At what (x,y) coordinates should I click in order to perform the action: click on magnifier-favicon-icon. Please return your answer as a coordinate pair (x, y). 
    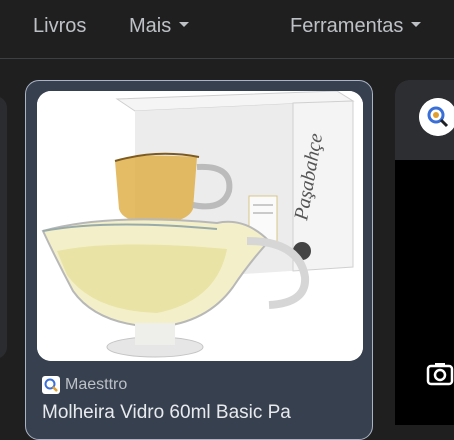
    Looking at the image, I should click on (51, 385).